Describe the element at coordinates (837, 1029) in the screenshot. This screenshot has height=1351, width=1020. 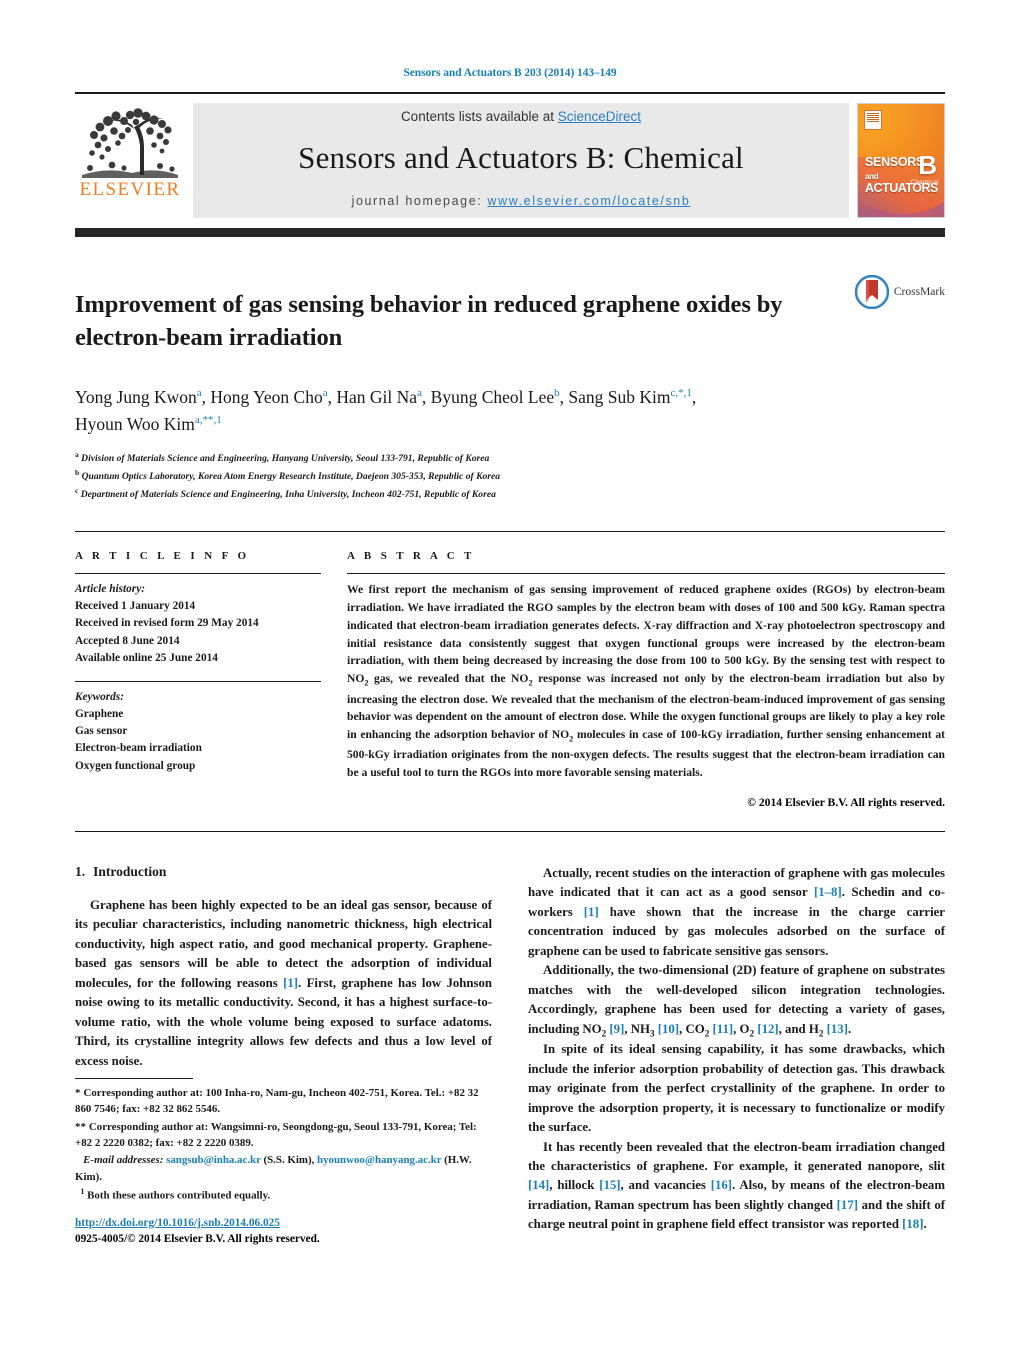
I see `citation-ref: [13]` at that location.